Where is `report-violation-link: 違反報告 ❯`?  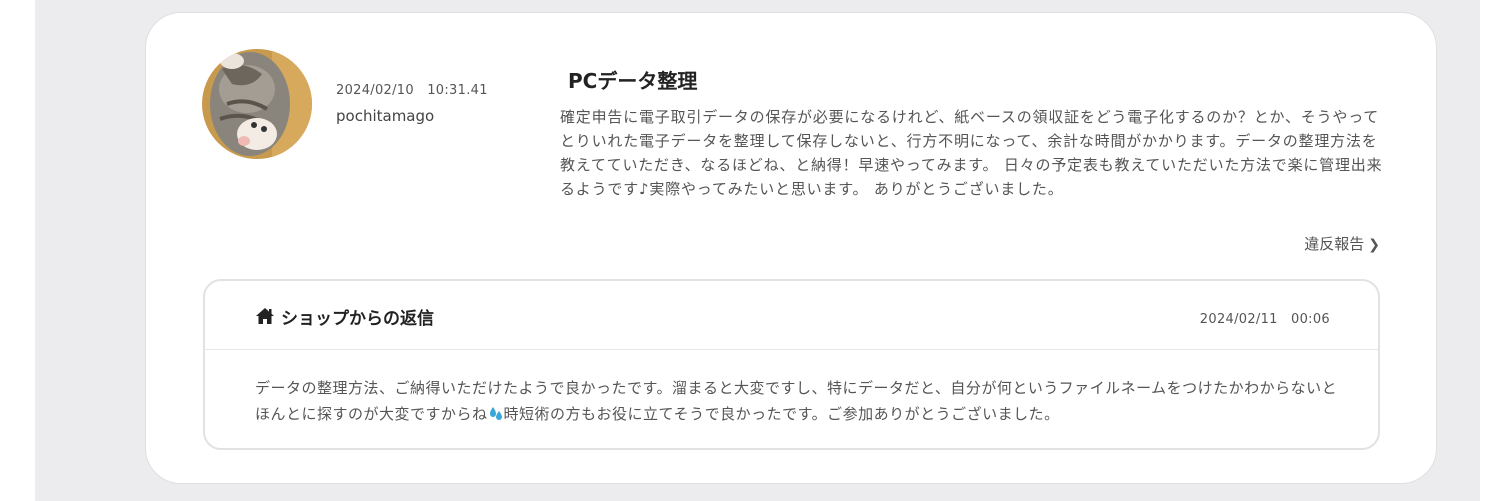 report-violation-link: 違反報告 ❯ is located at coordinates (1342, 243).